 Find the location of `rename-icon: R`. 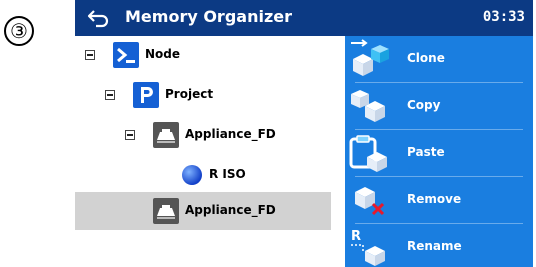

rename-icon: R is located at coordinates (368, 247).